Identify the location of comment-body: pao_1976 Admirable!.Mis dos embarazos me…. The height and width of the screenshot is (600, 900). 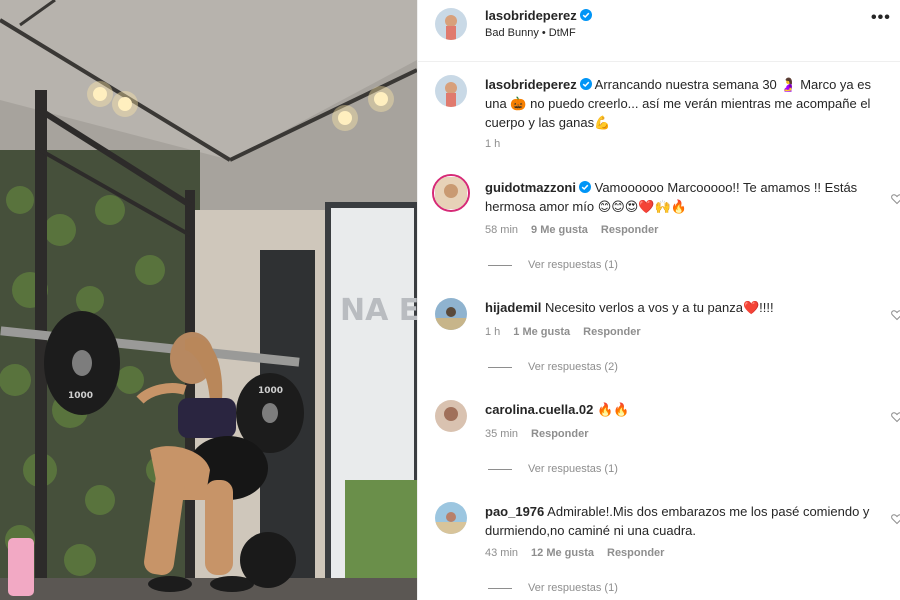
(681, 521).